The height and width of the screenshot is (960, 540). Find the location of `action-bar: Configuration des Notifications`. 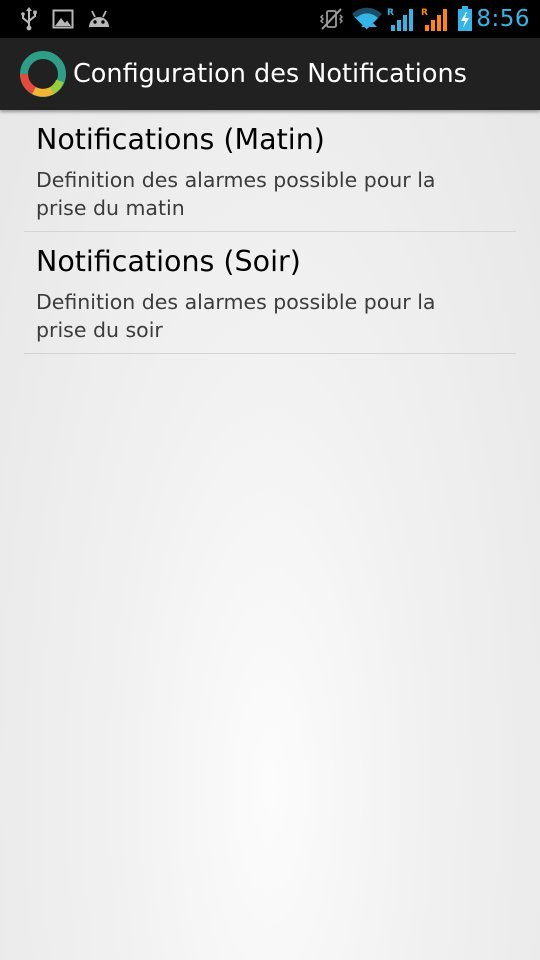

action-bar: Configuration des Notifications is located at coordinates (270, 74).